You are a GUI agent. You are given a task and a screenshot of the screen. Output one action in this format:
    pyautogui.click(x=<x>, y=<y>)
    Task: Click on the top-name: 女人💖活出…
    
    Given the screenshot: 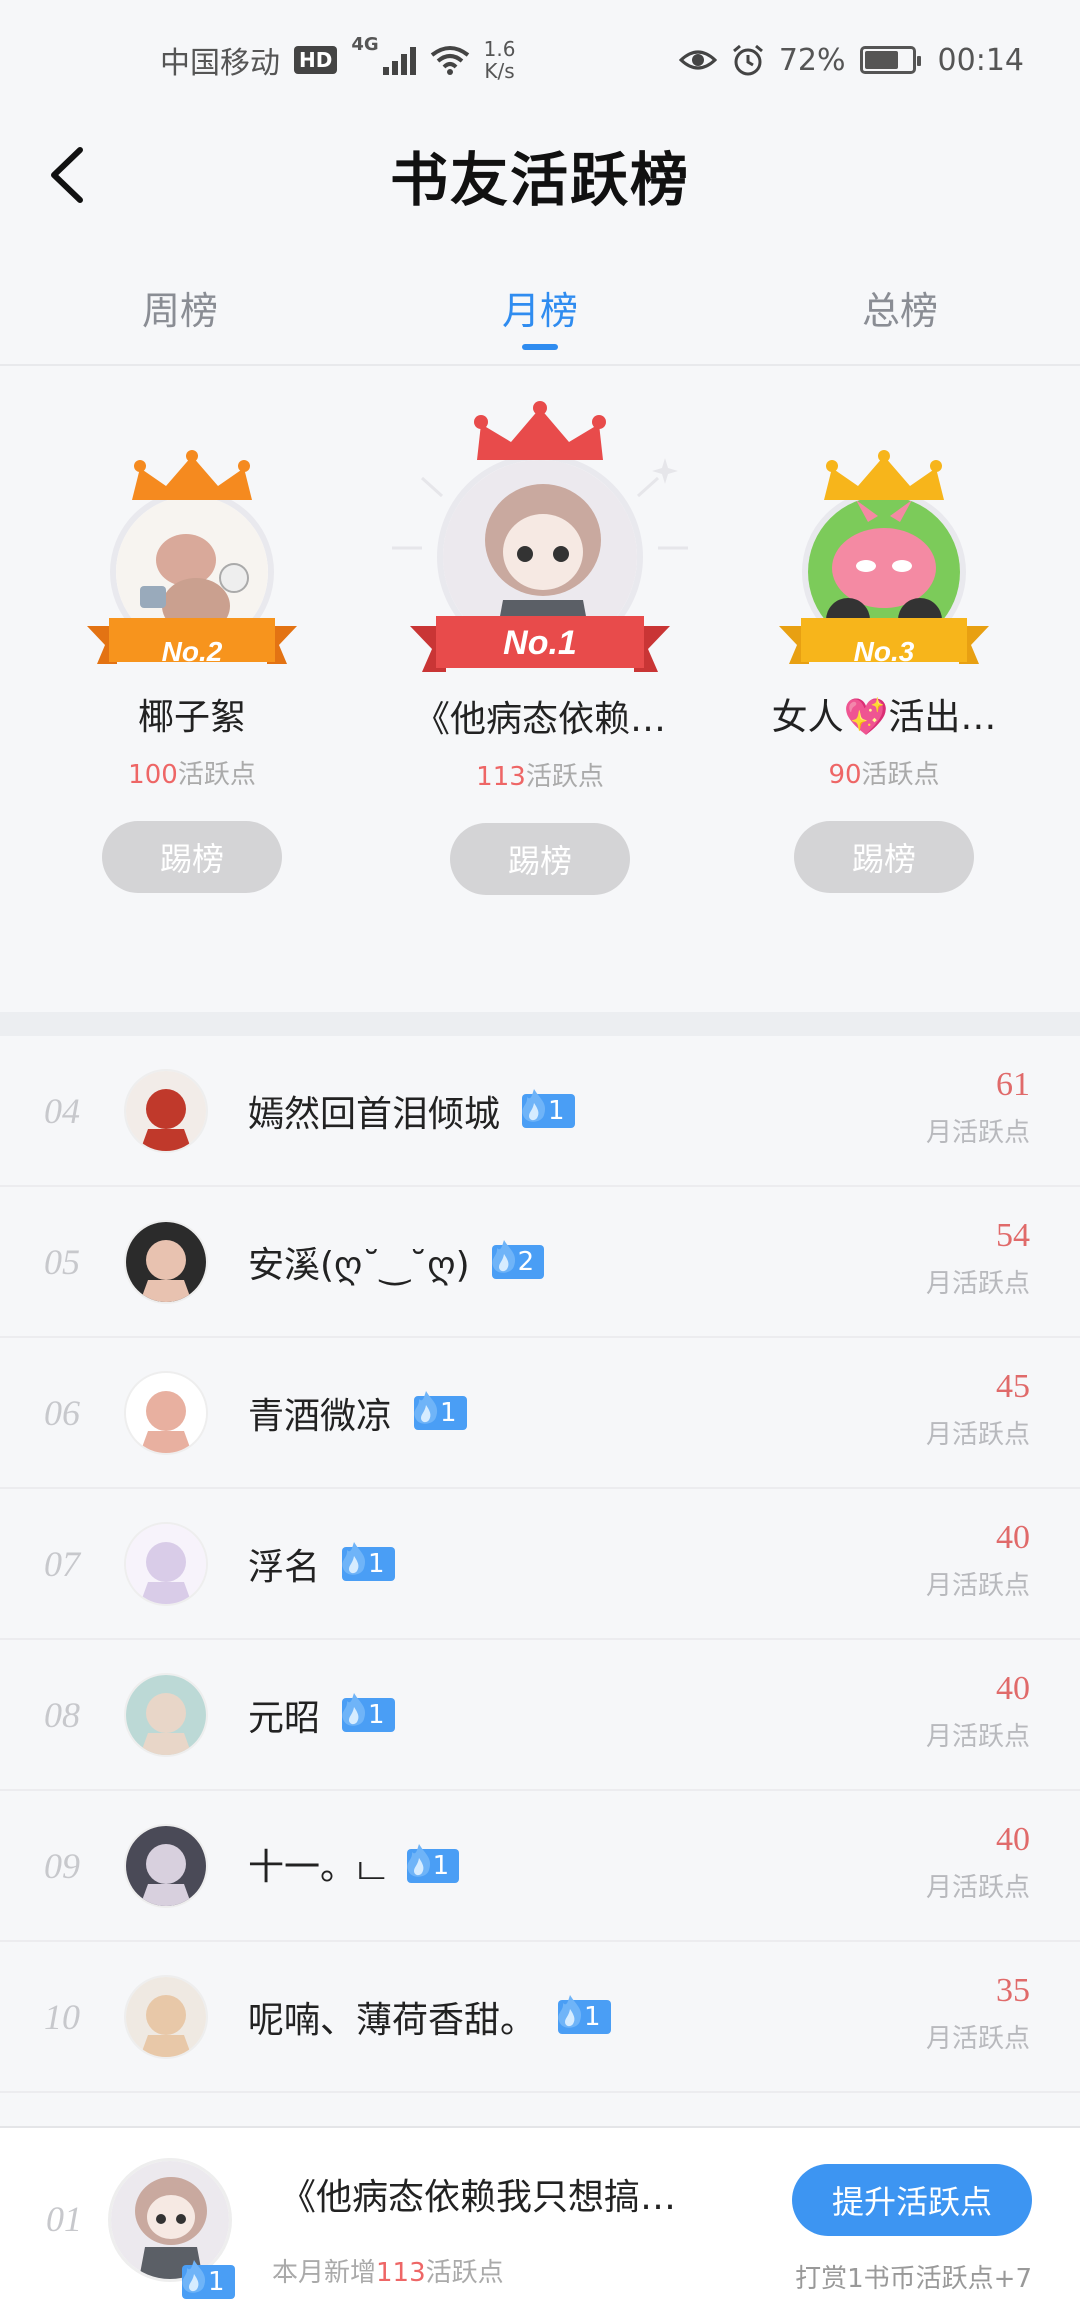 What is the action you would take?
    pyautogui.click(x=884, y=717)
    